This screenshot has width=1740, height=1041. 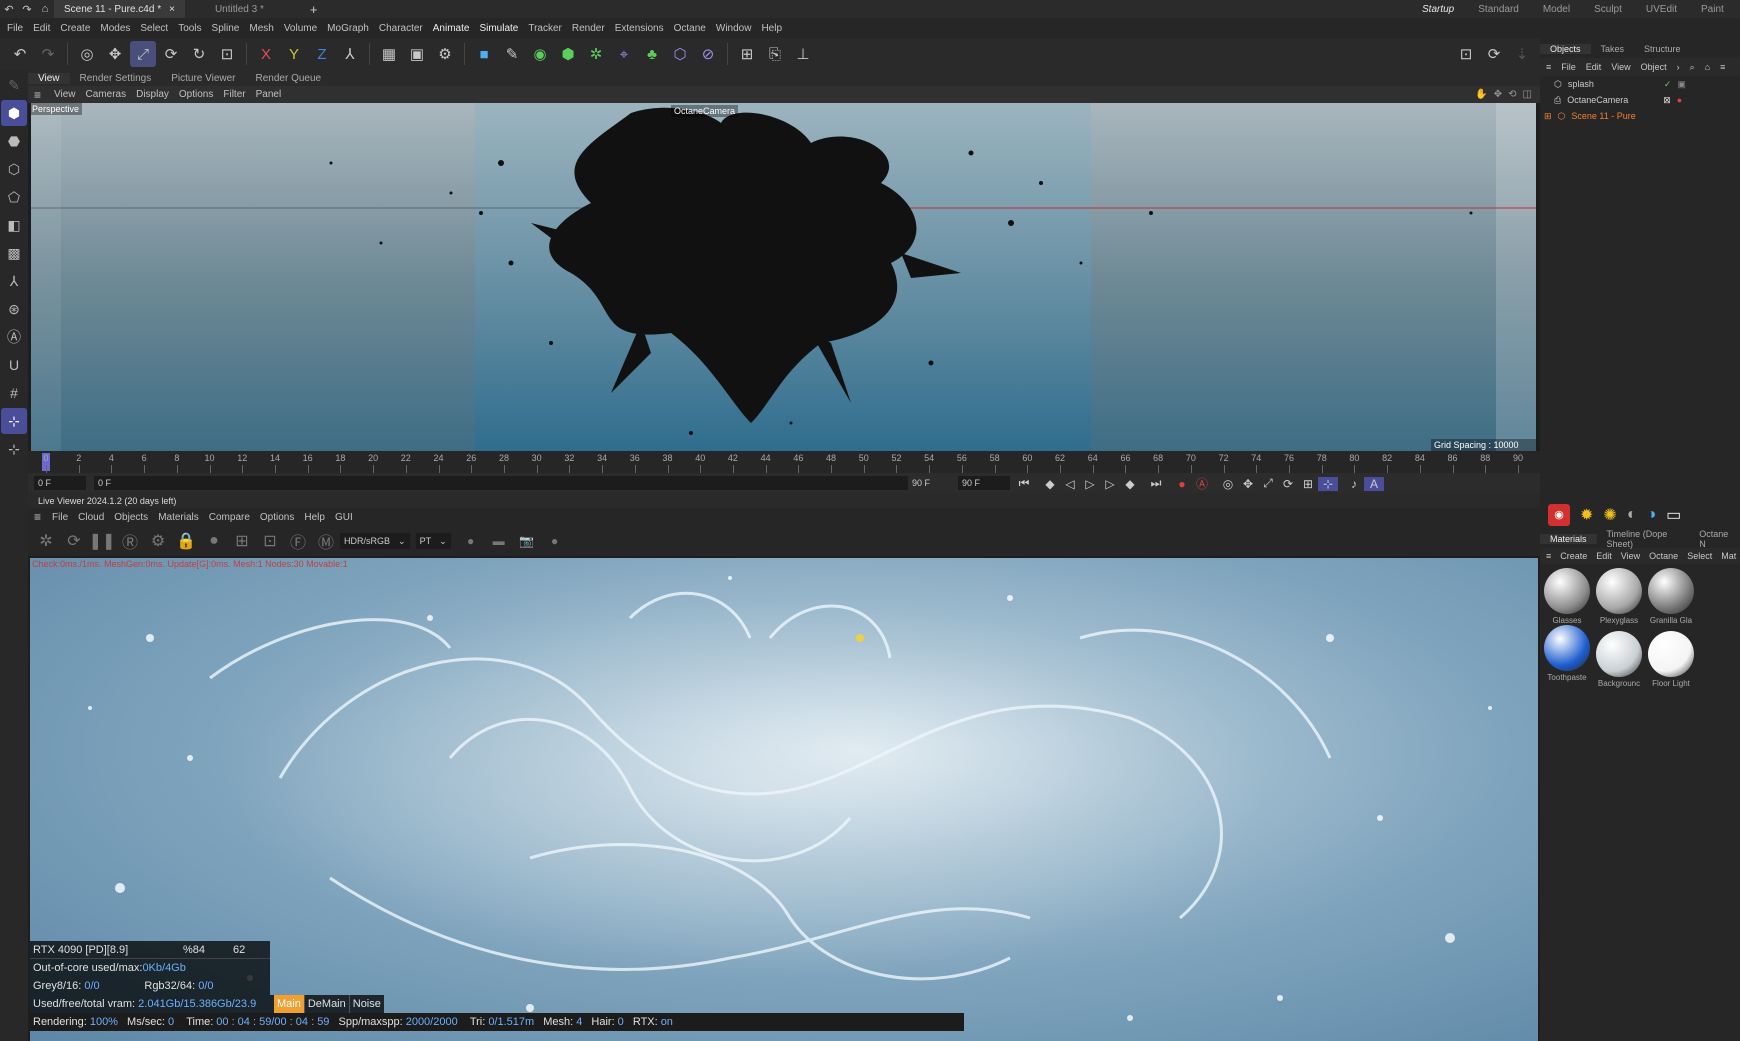 I want to click on focus-picker-icon: Ⓕ, so click(x=298, y=541).